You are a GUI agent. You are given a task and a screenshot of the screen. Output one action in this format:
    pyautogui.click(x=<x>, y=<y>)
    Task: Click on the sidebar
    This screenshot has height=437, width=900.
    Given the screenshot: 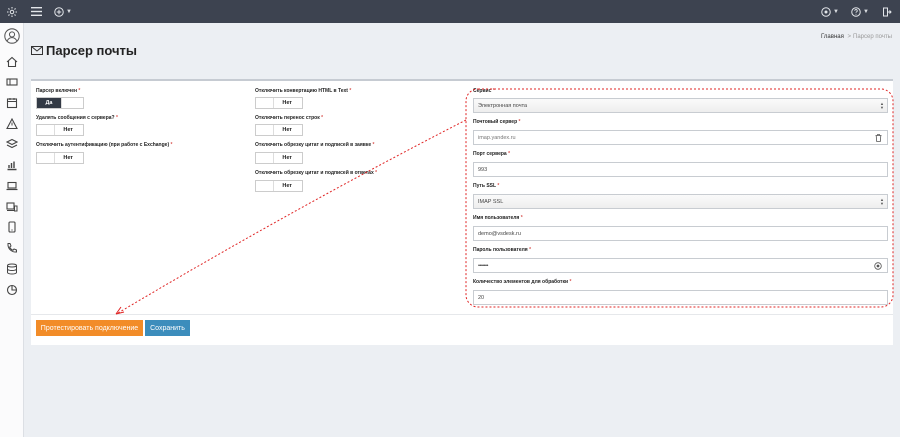 What is the action you would take?
    pyautogui.click(x=12, y=230)
    